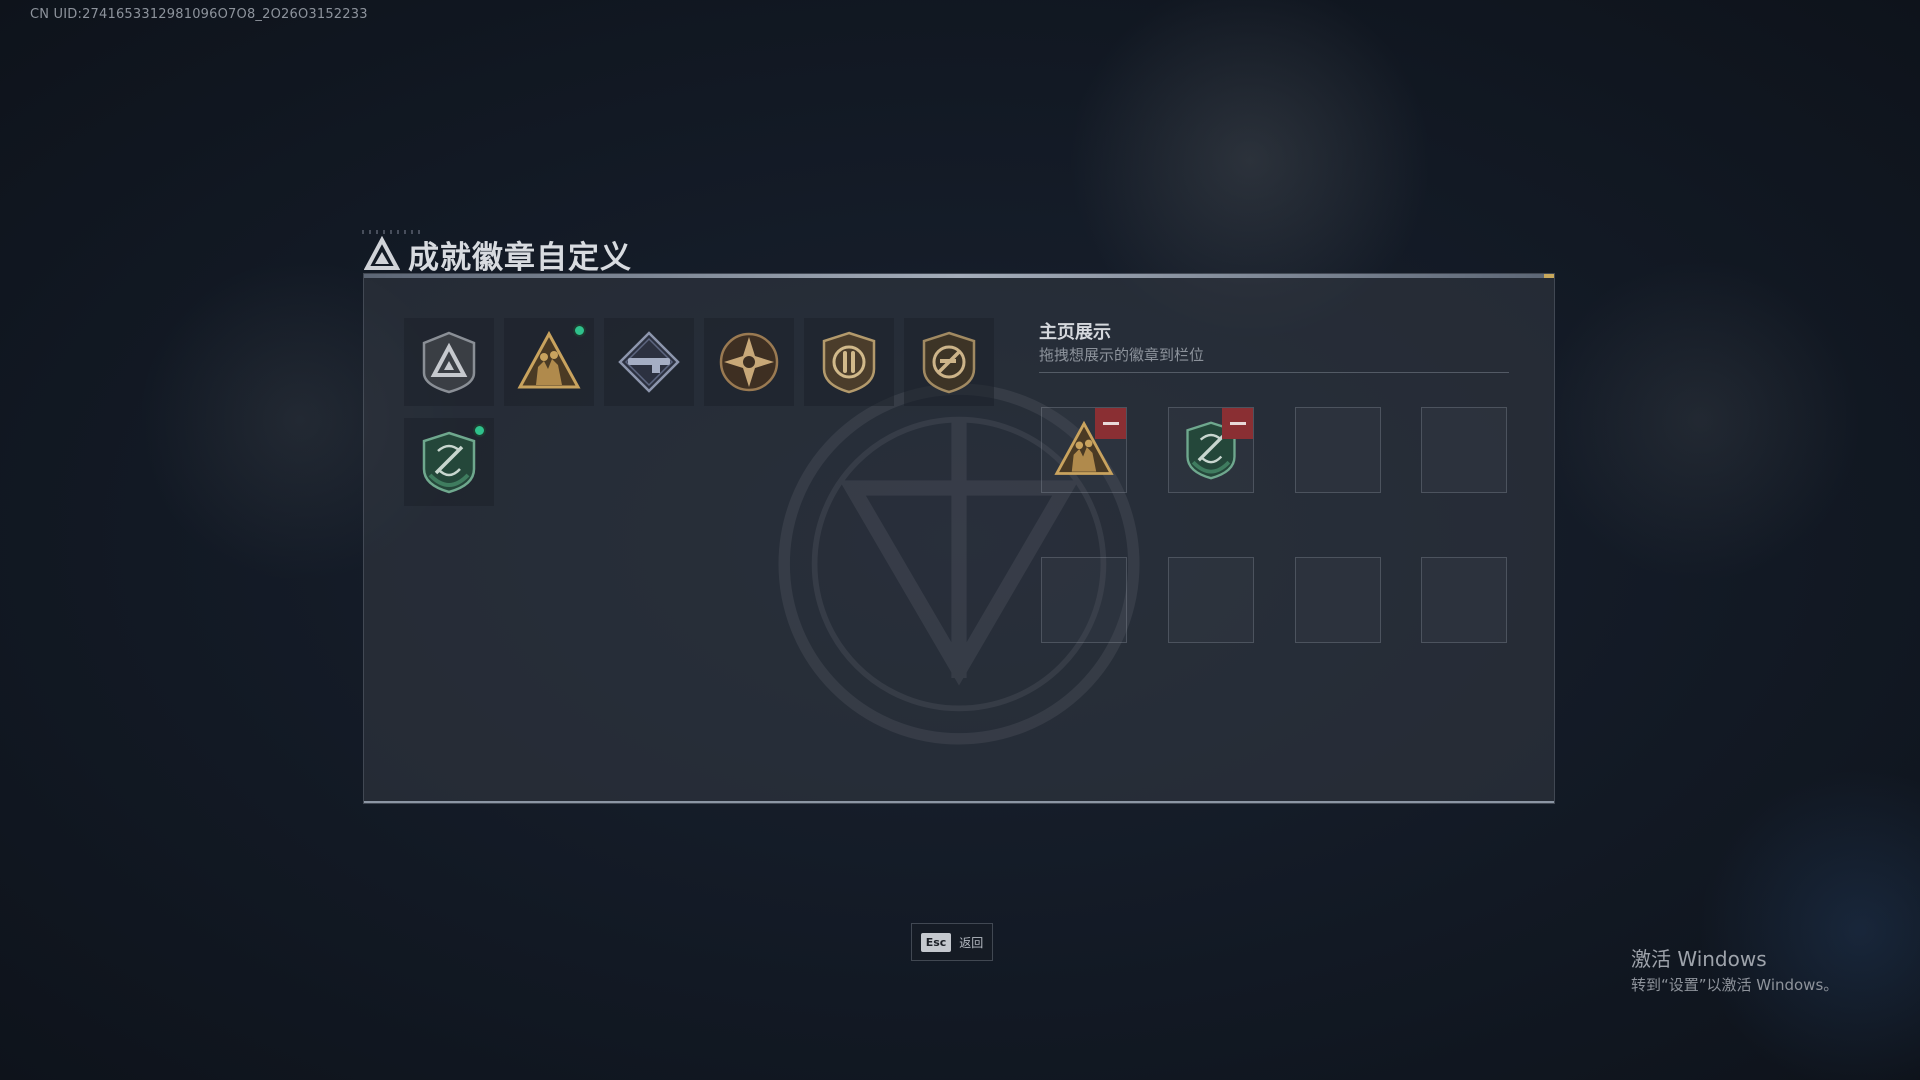 The height and width of the screenshot is (1080, 1920). I want to click on badge-item-soldiers-triangle, so click(549, 362).